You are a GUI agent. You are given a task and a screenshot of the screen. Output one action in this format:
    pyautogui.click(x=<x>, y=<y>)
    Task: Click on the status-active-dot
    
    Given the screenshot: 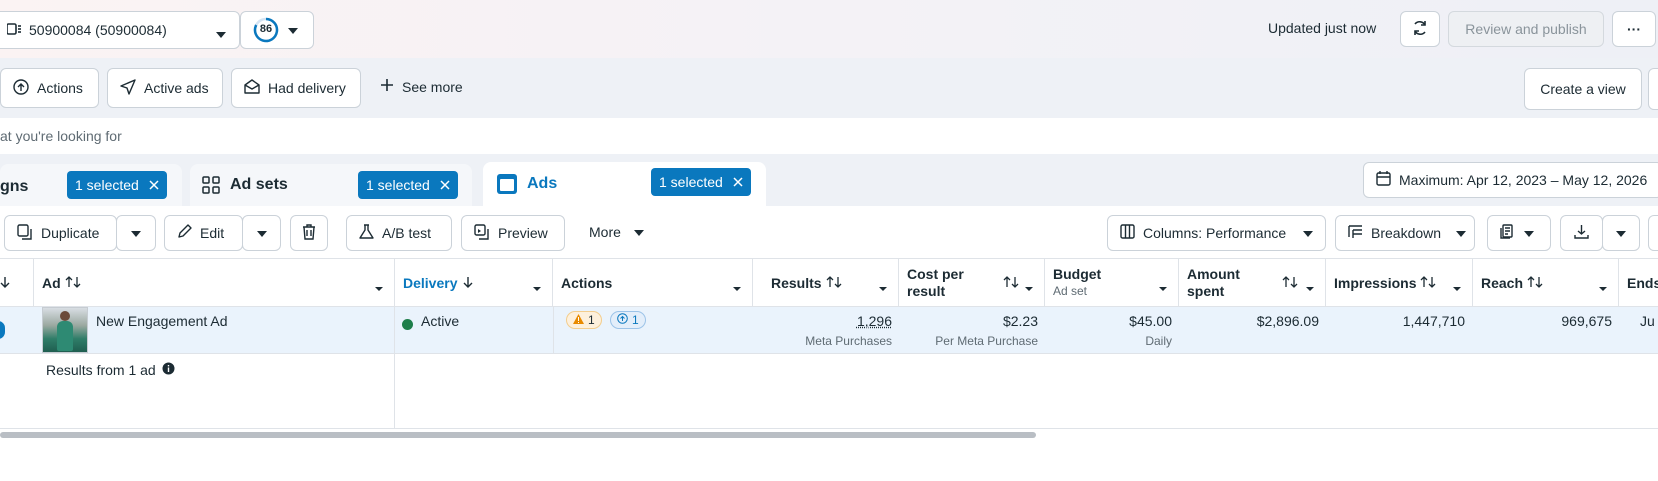 What is the action you would take?
    pyautogui.click(x=407, y=324)
    